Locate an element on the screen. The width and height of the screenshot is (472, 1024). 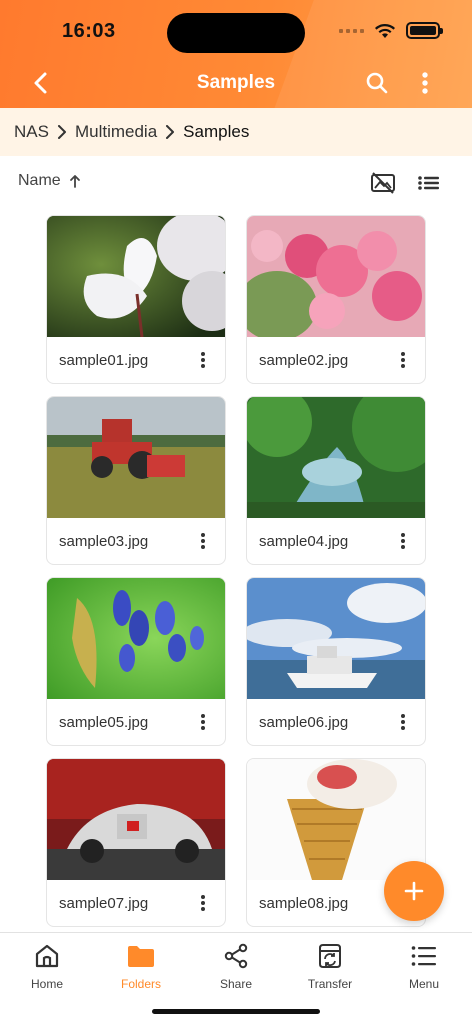
file-name: sample07.jpg is located at coordinates (104, 903).